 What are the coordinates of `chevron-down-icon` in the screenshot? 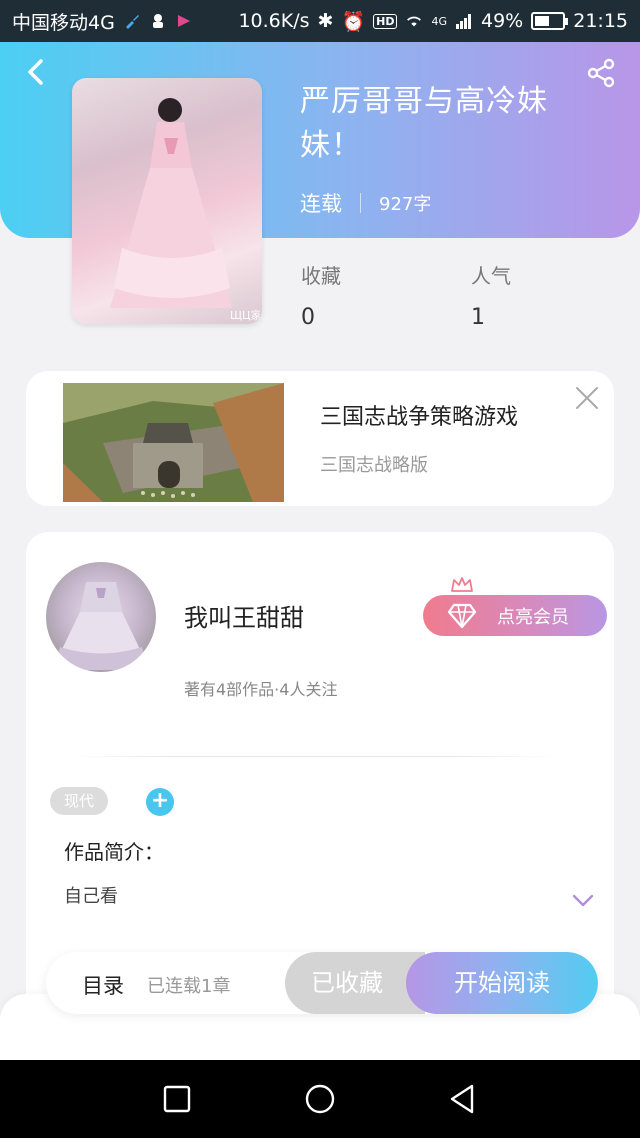 It's located at (583, 900).